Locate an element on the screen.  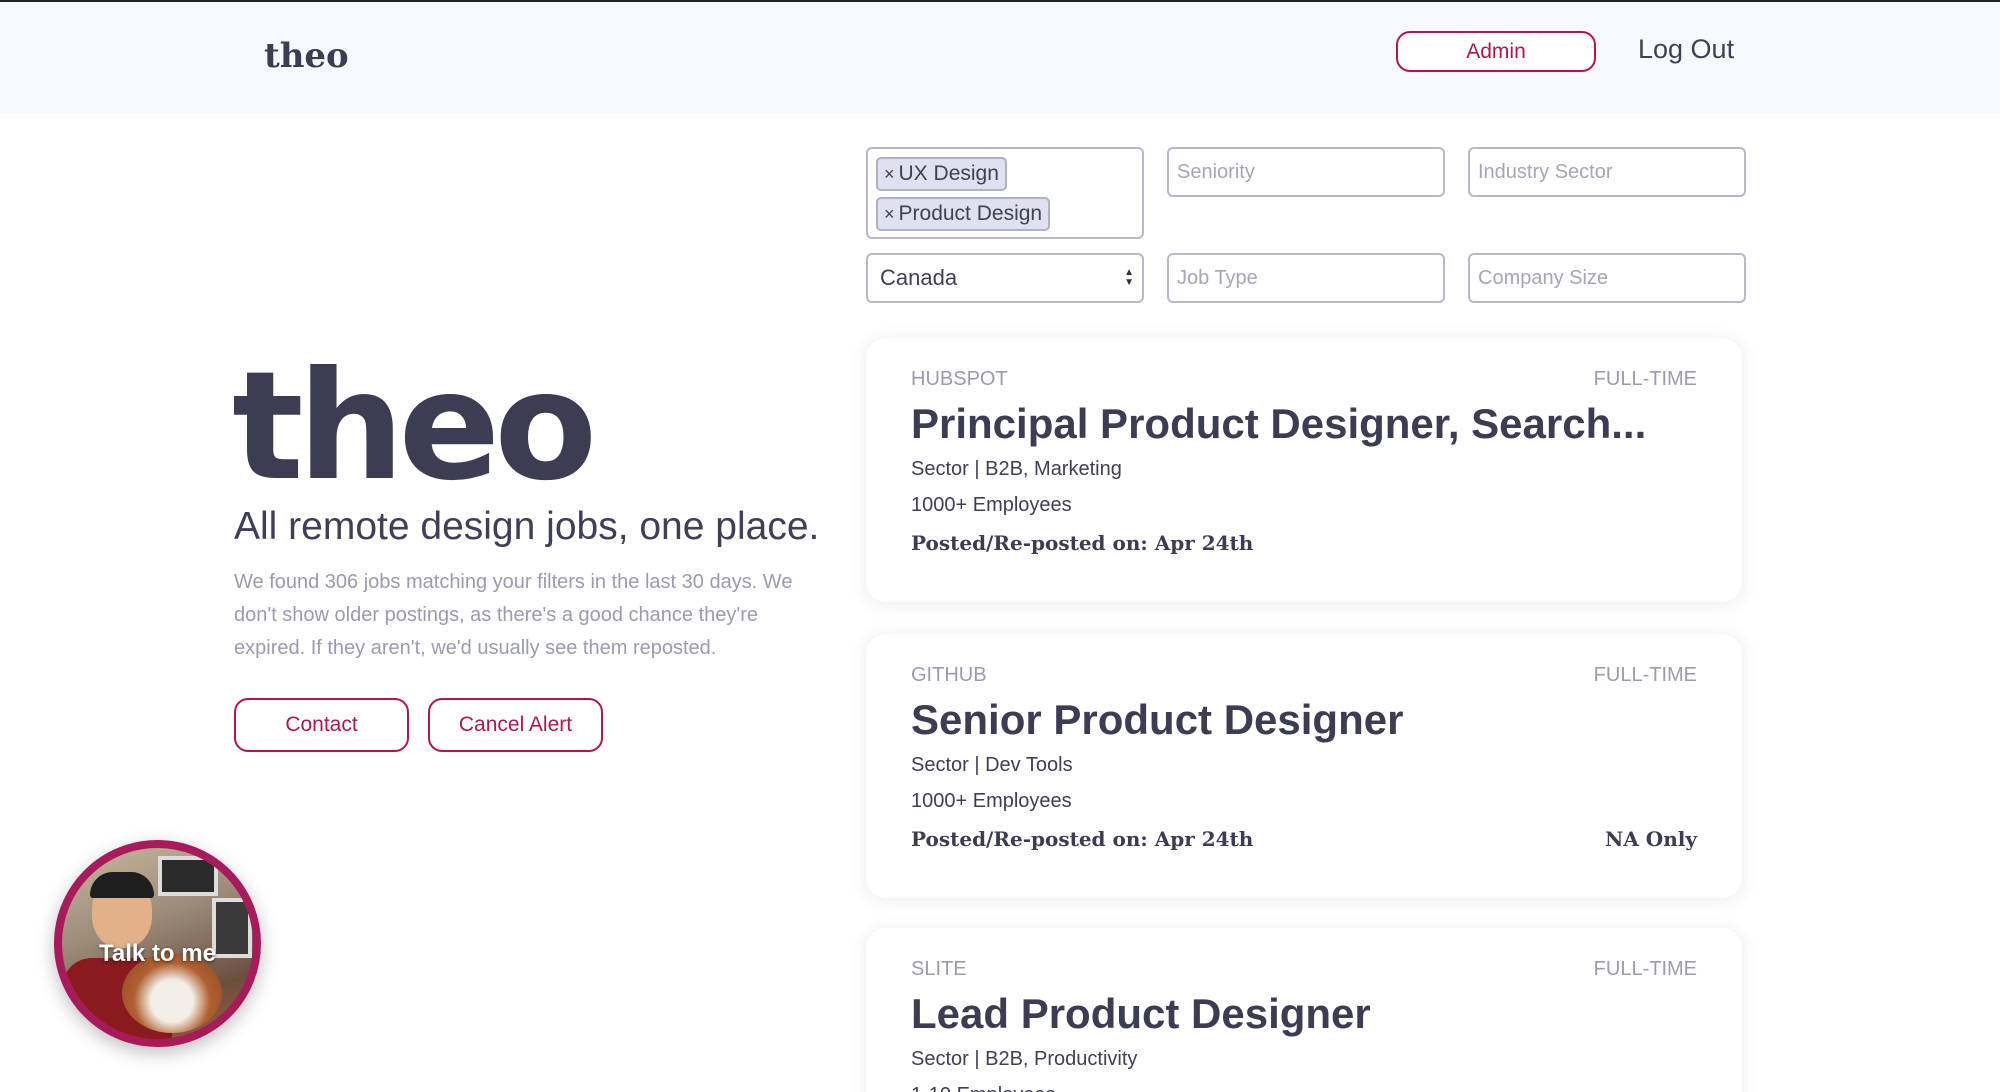
category-filter: × UX Design × Product Design is located at coordinates (1005, 193).